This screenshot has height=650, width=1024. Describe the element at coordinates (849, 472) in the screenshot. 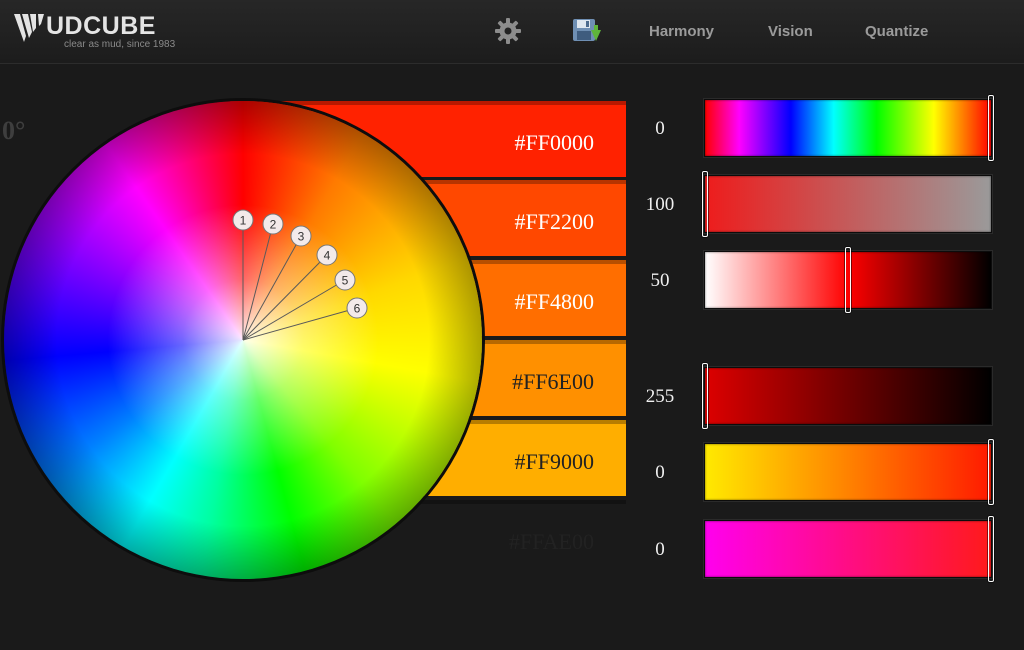

I see `green-slider` at that location.